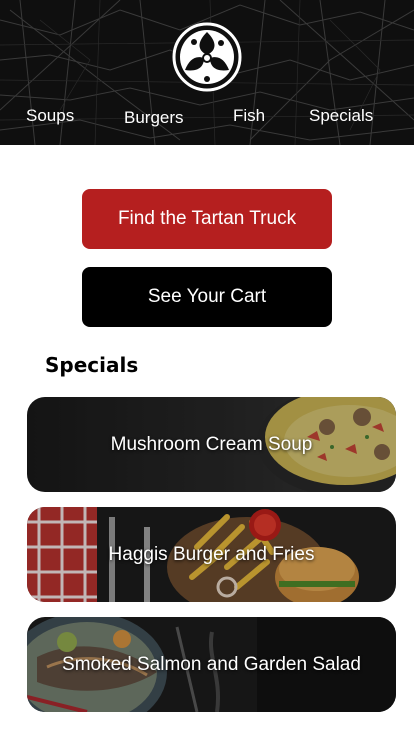  What do you see at coordinates (154, 118) in the screenshot?
I see `nav-item-burgers: Burgers` at bounding box center [154, 118].